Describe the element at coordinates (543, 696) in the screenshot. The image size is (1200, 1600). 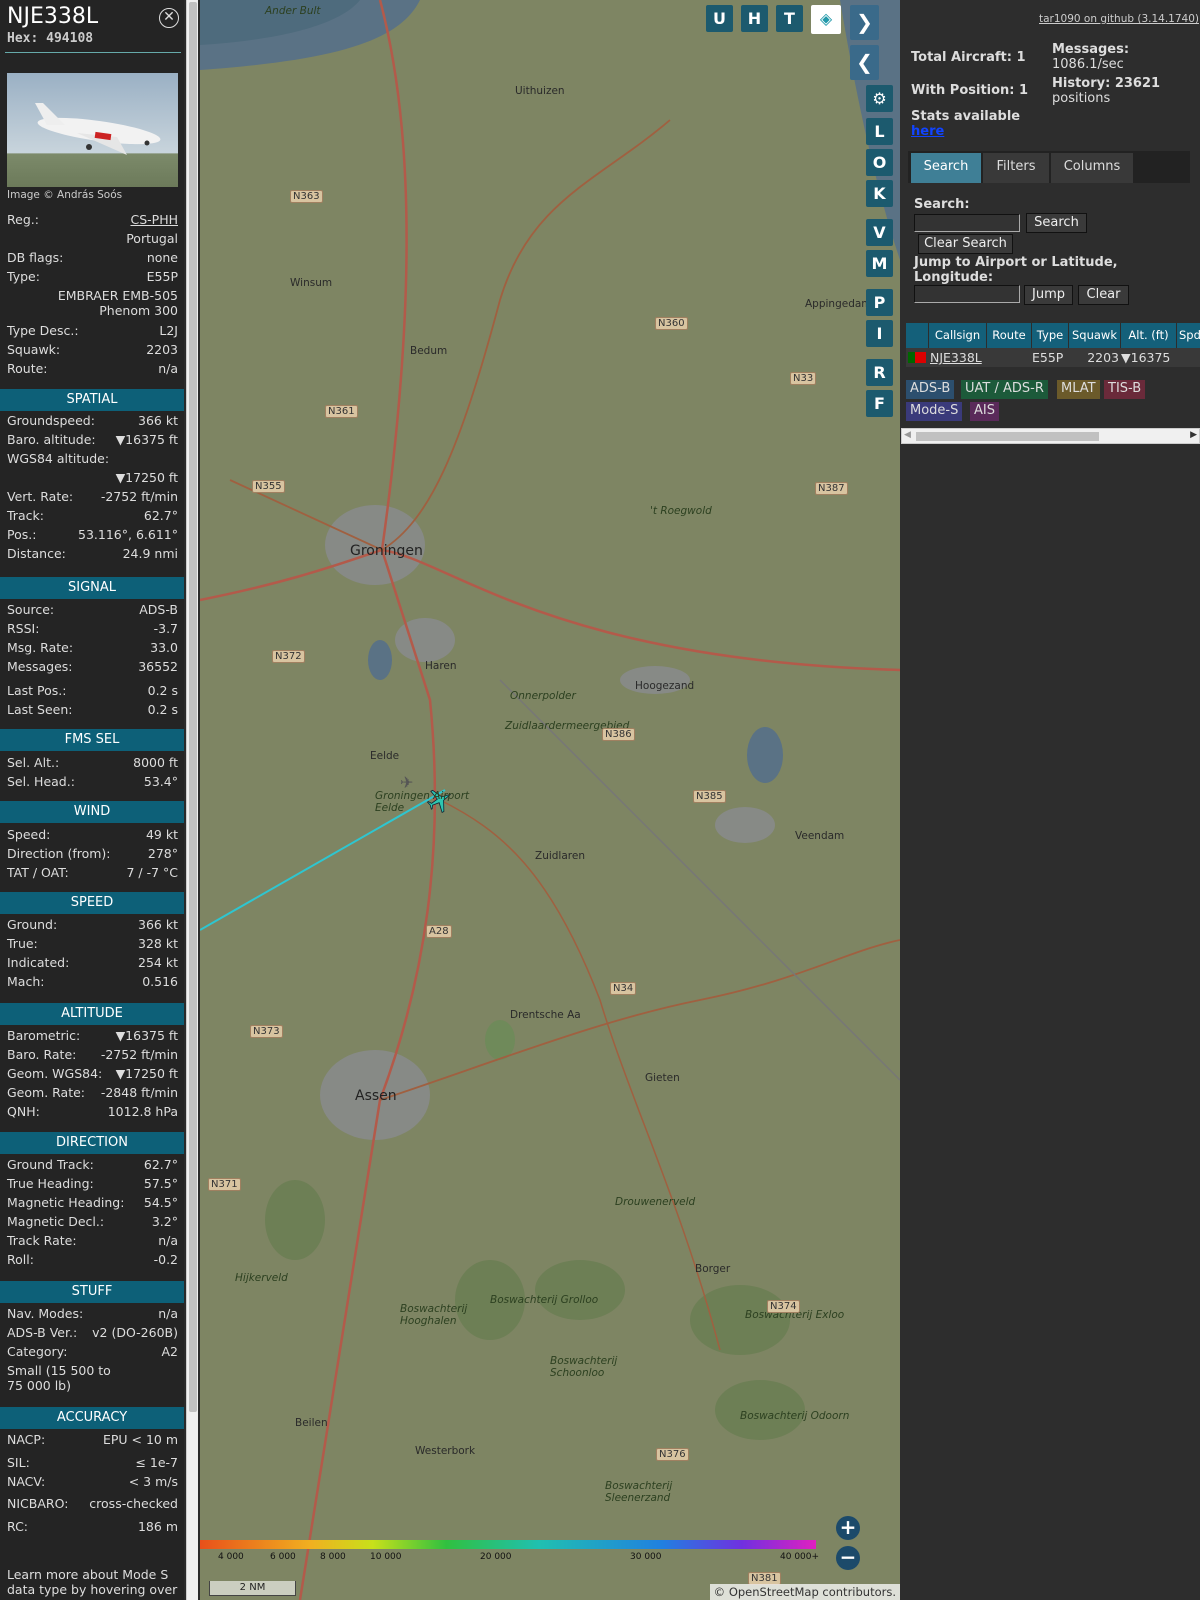
I see `place-label: Onnerpolder` at that location.